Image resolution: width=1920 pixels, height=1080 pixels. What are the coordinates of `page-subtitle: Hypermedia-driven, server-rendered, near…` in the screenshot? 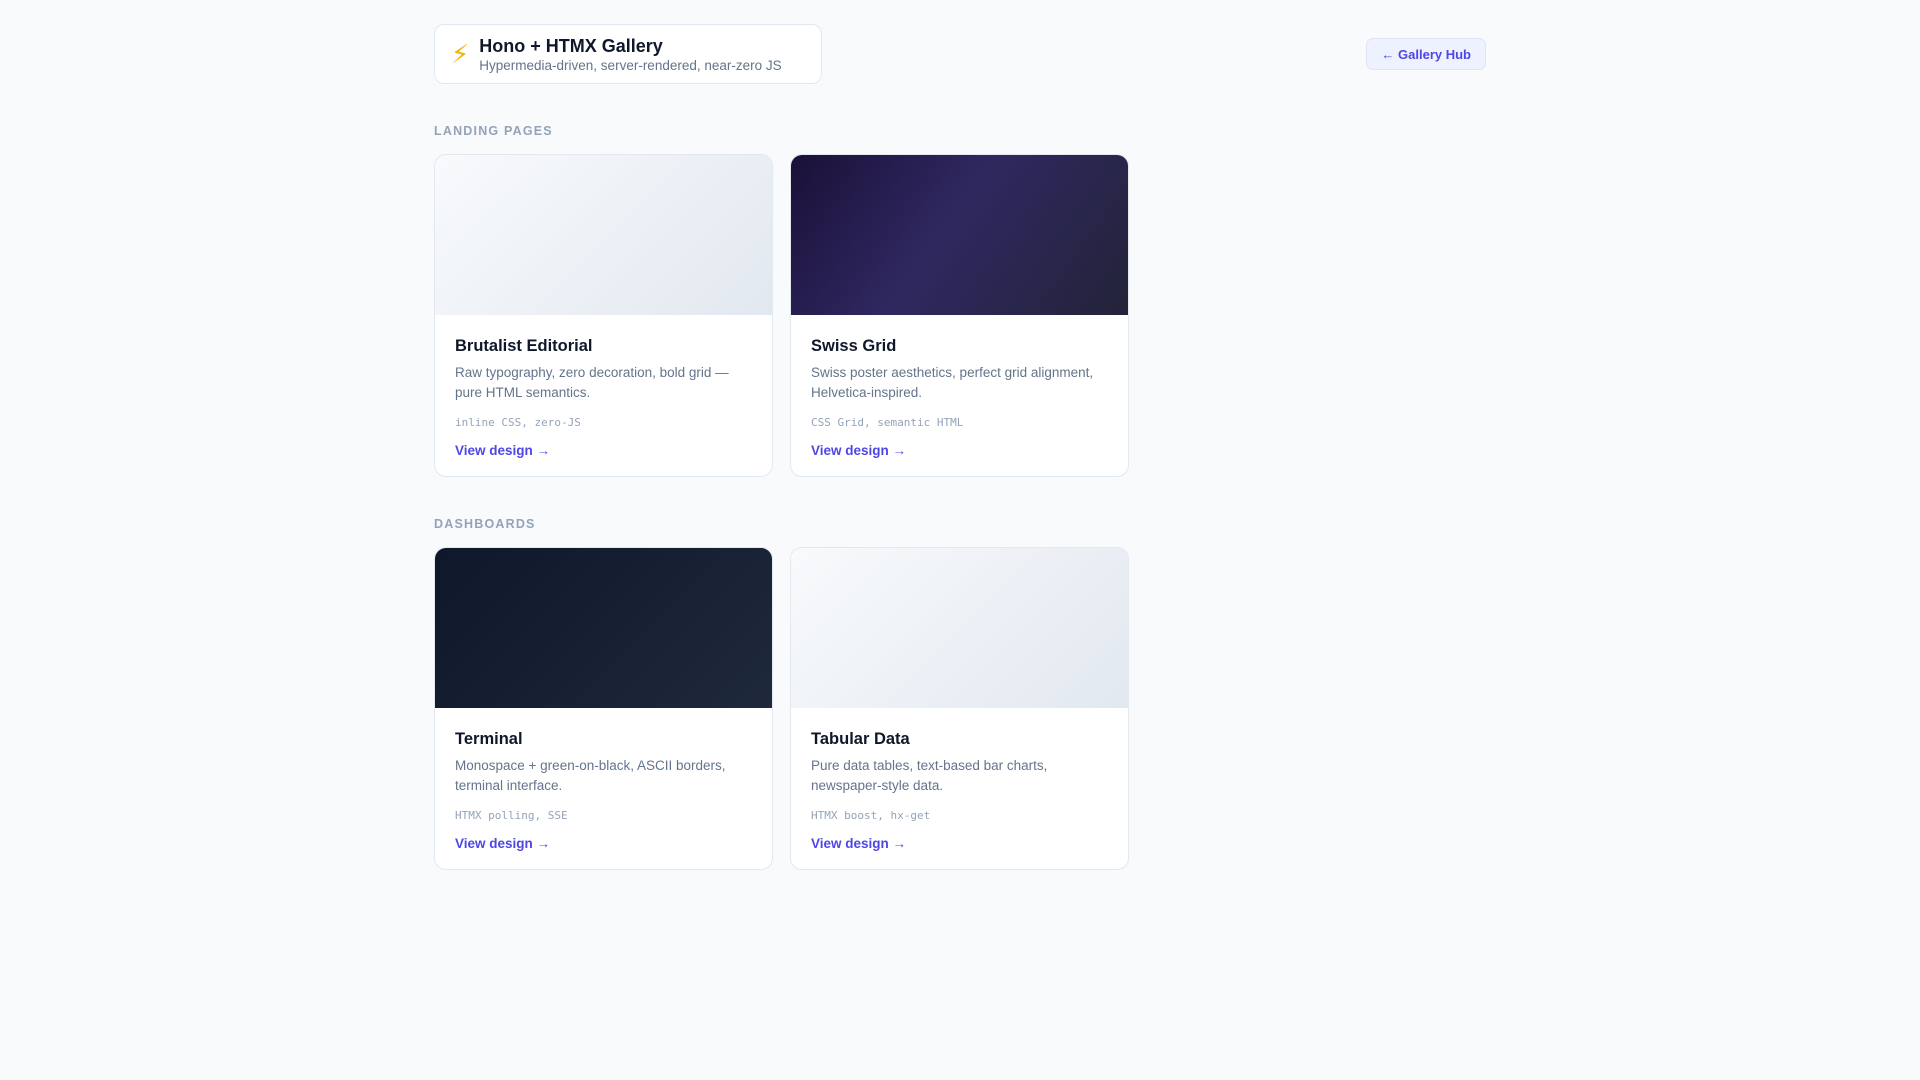 It's located at (630, 65).